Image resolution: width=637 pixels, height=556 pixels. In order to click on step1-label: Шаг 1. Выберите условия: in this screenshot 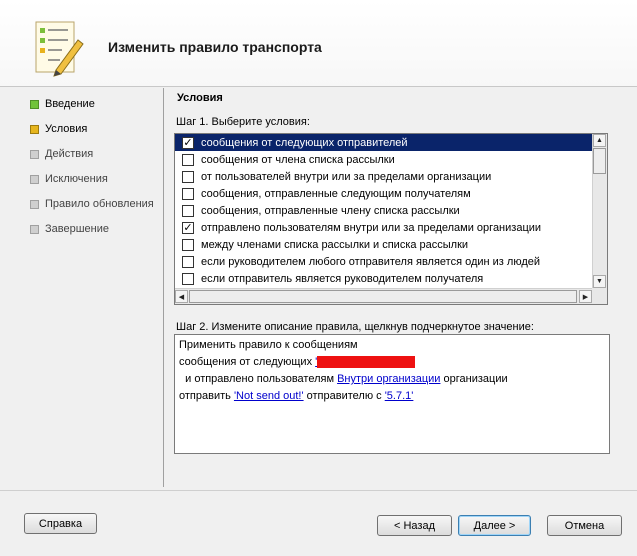, I will do `click(243, 122)`.